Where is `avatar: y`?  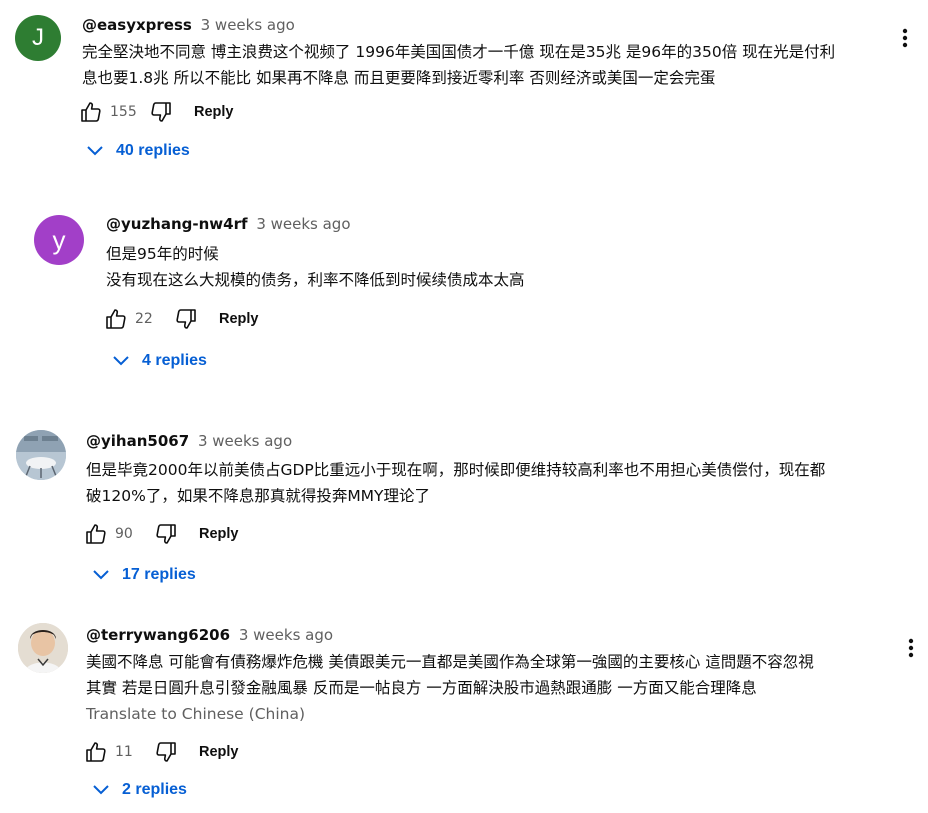
avatar: y is located at coordinates (59, 240).